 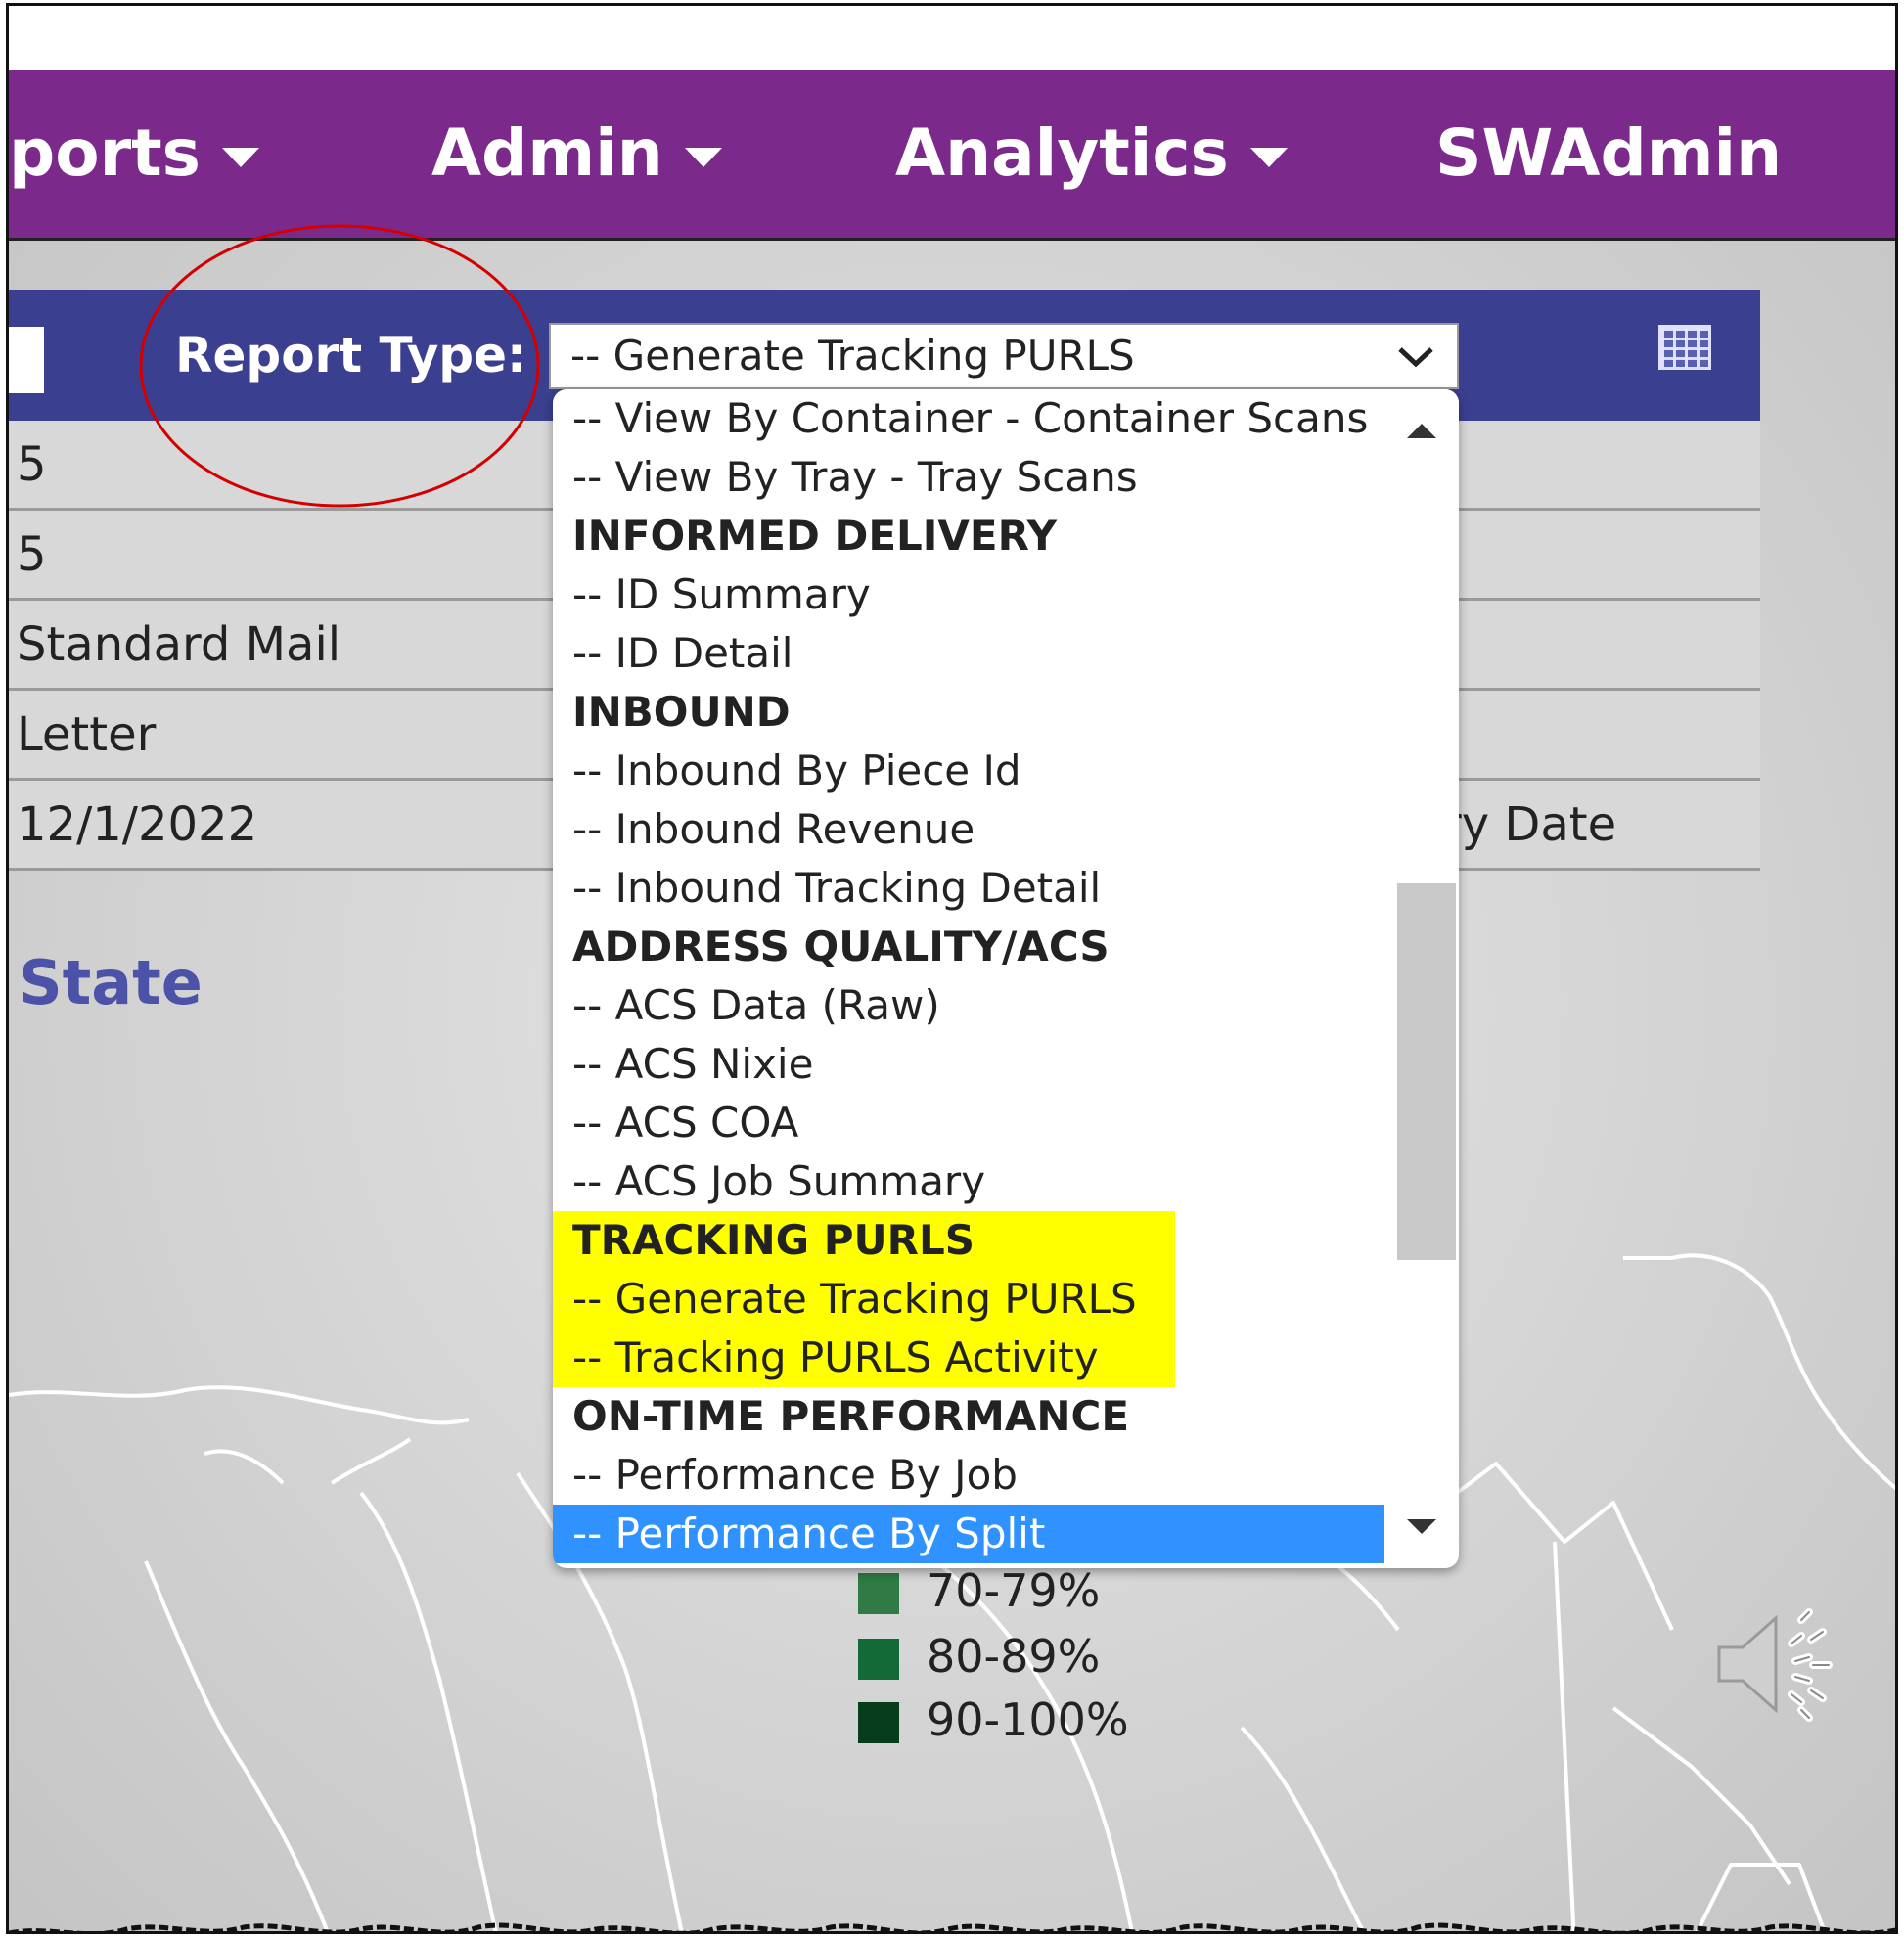 What do you see at coordinates (1426, 1072) in the screenshot?
I see `scrollbar-thumb` at bounding box center [1426, 1072].